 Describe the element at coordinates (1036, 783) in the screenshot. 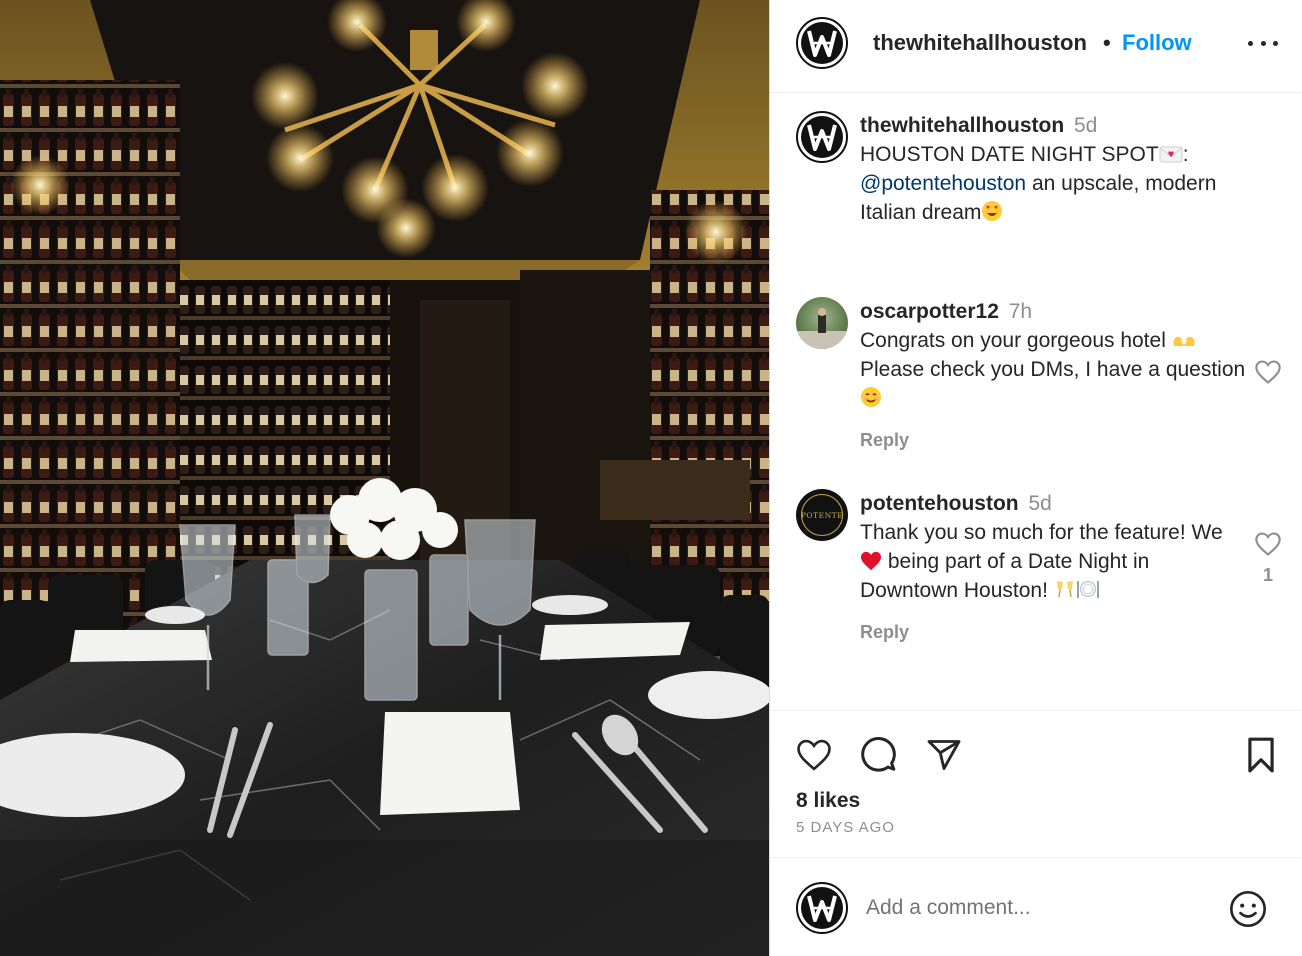

I see `action-bar: 8 likes 5 DAYS AGO` at that location.